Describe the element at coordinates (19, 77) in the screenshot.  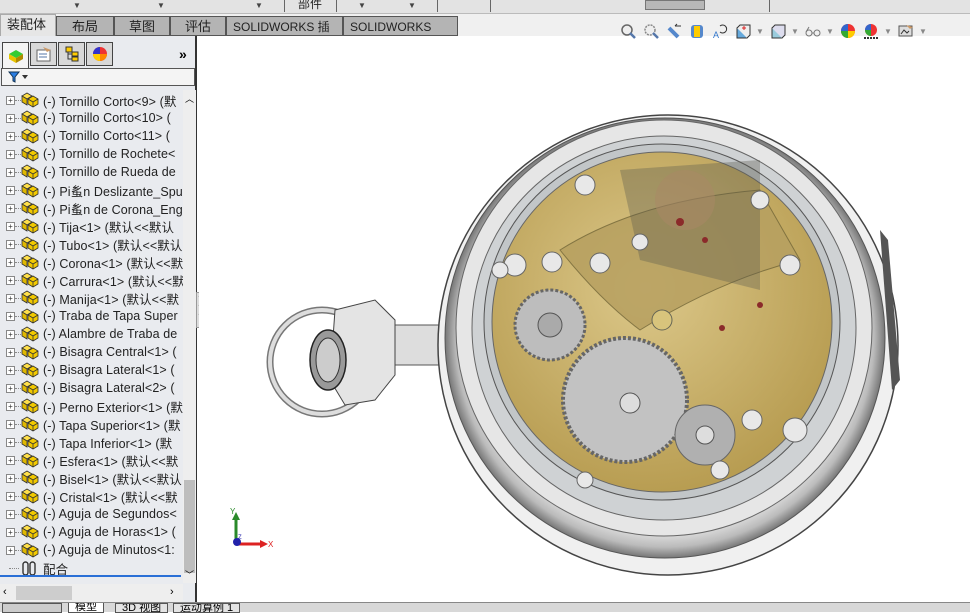
I see `filter-icon` at that location.